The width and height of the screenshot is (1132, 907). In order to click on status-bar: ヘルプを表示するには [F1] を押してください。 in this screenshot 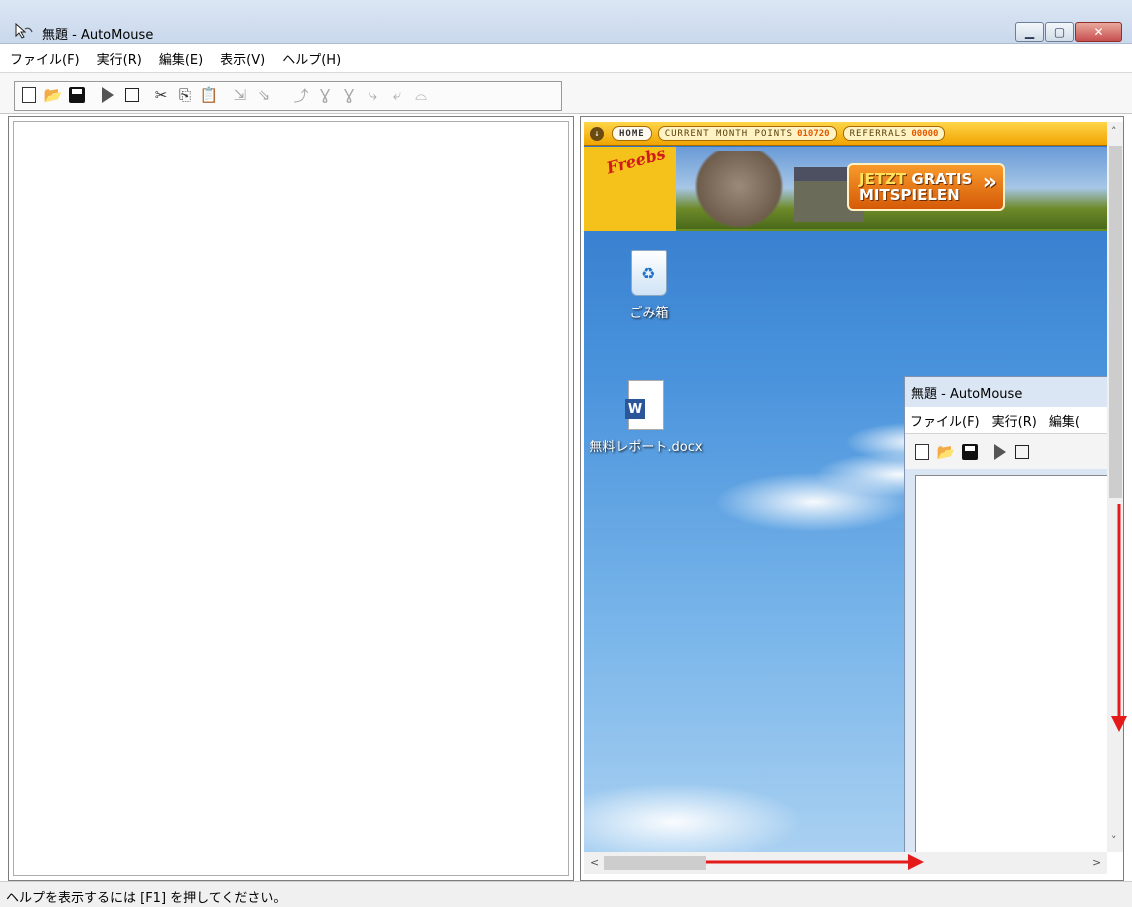, I will do `click(566, 894)`.